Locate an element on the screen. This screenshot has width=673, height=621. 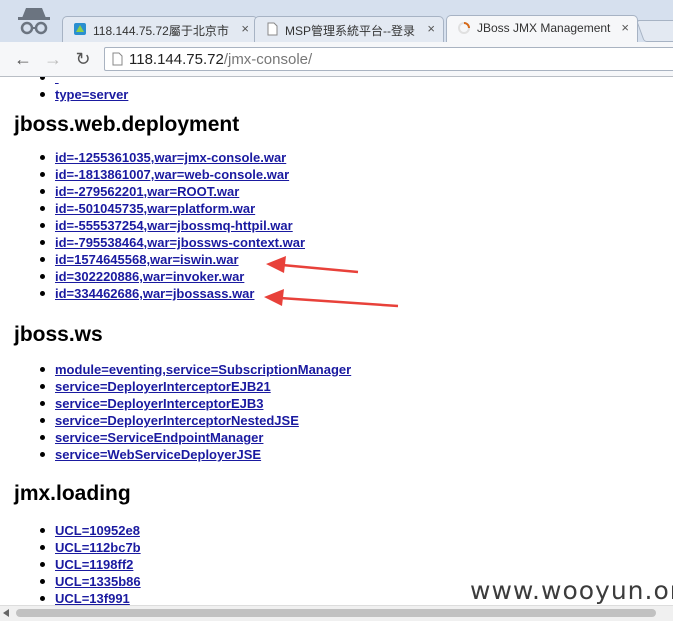
url-text: 118.144.75.72/jmx-console/ is located at coordinates (220, 59).